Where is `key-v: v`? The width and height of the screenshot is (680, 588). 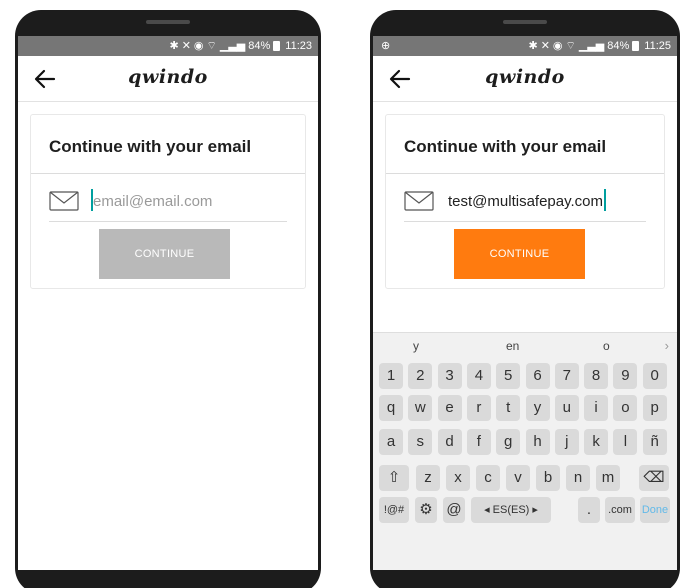 key-v: v is located at coordinates (518, 478).